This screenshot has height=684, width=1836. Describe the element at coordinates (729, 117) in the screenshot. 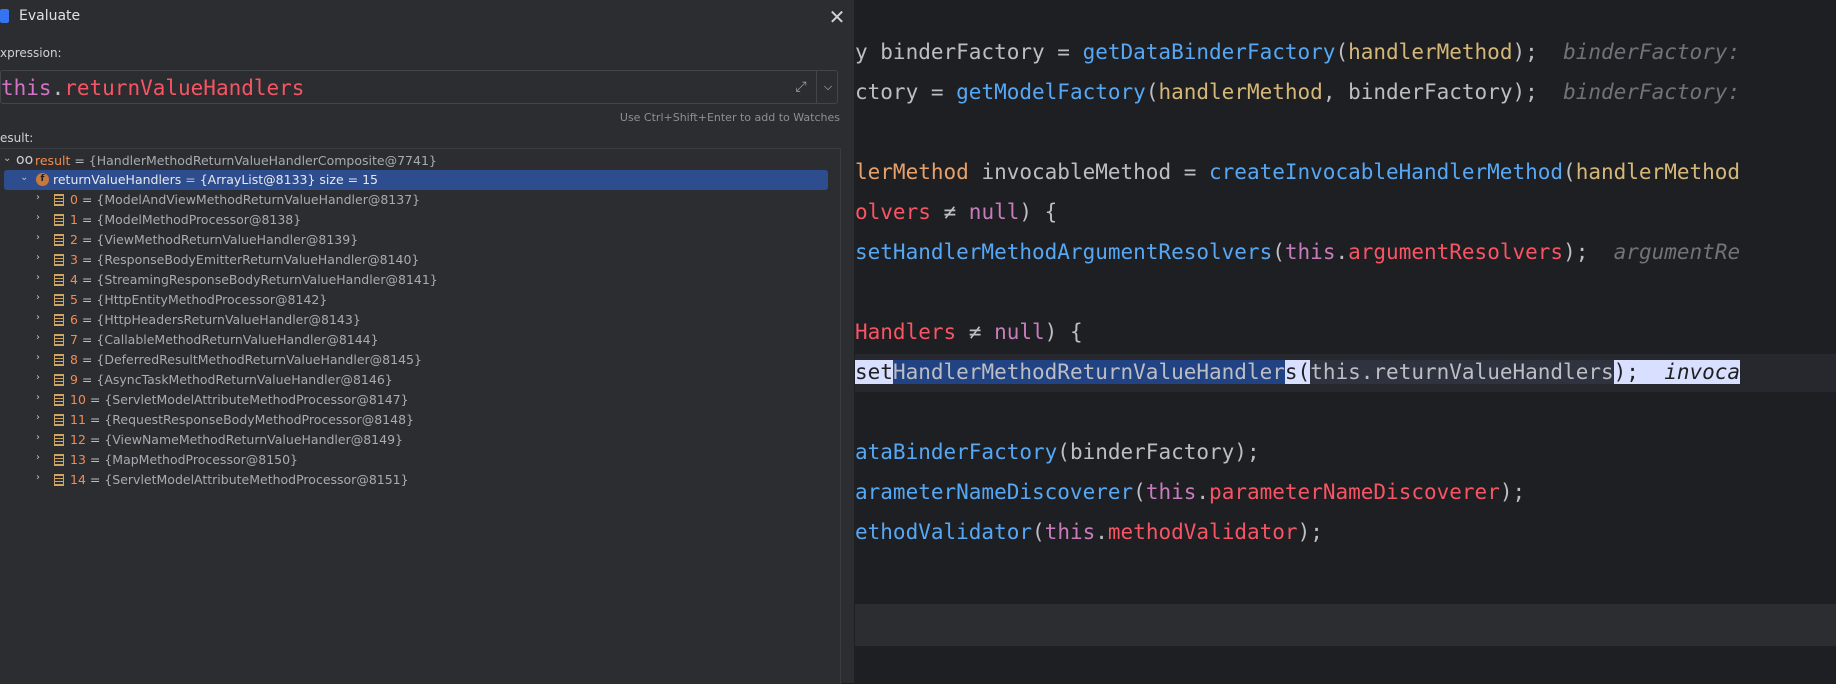

I see `watches-hint: Use Ctrl+Shift+Enter to add to Watches` at that location.